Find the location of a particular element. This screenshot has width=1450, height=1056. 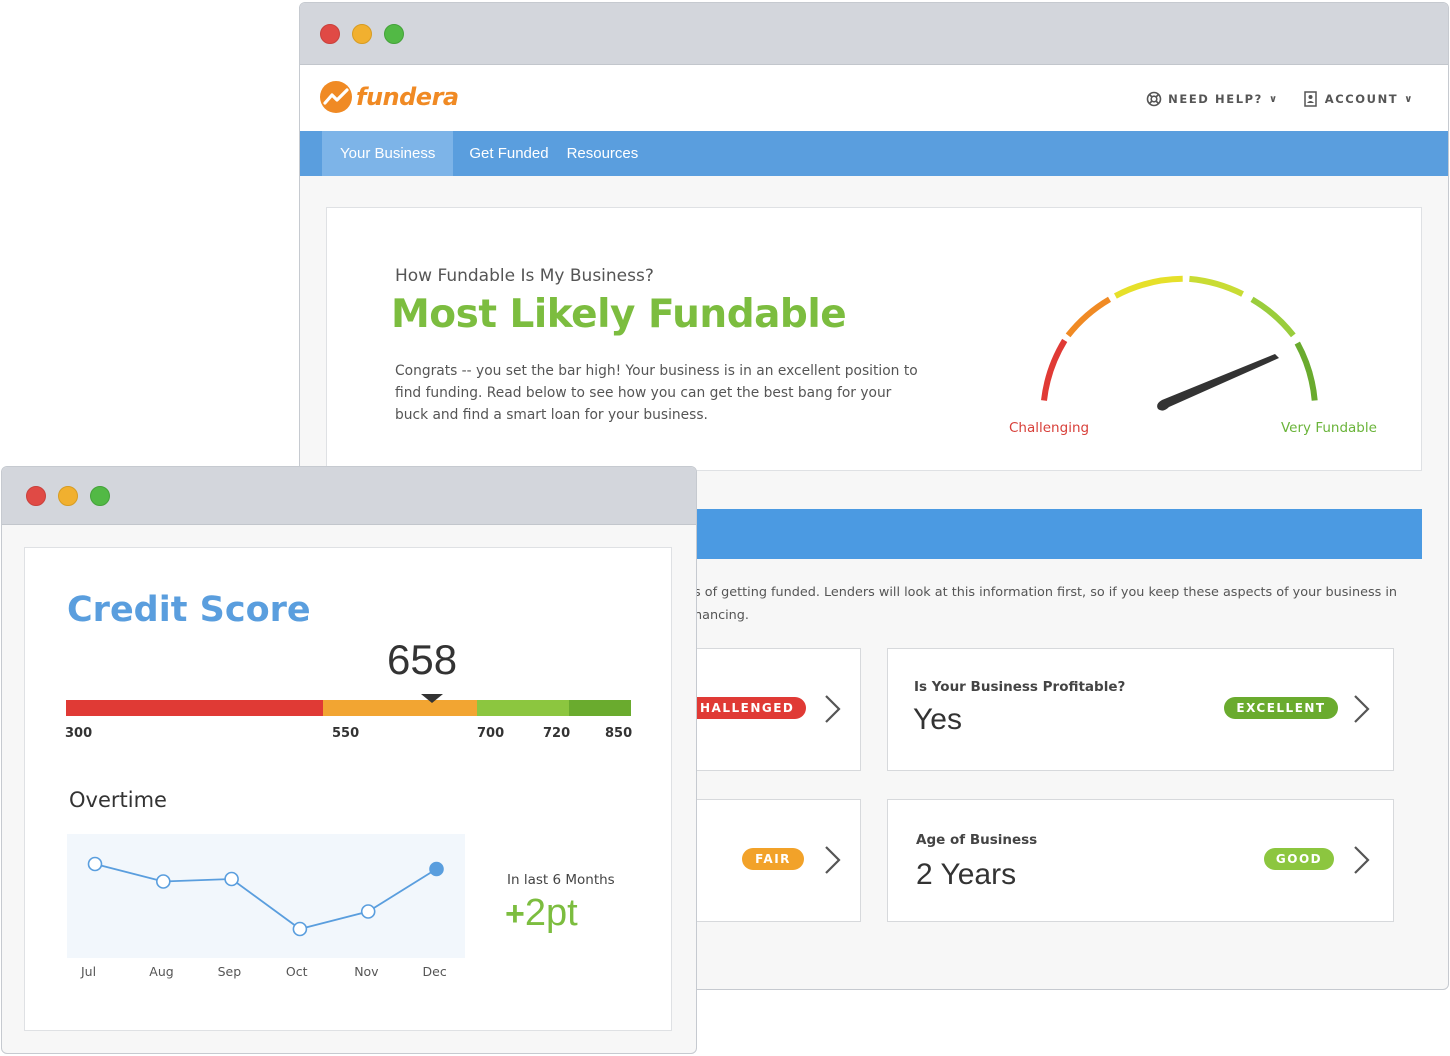

score-tick: 300 is located at coordinates (79, 733).